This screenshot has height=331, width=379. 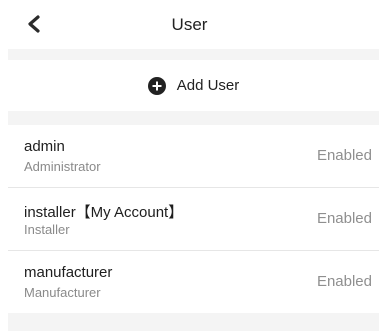 What do you see at coordinates (156, 85) in the screenshot?
I see `plus-circle-icon` at bounding box center [156, 85].